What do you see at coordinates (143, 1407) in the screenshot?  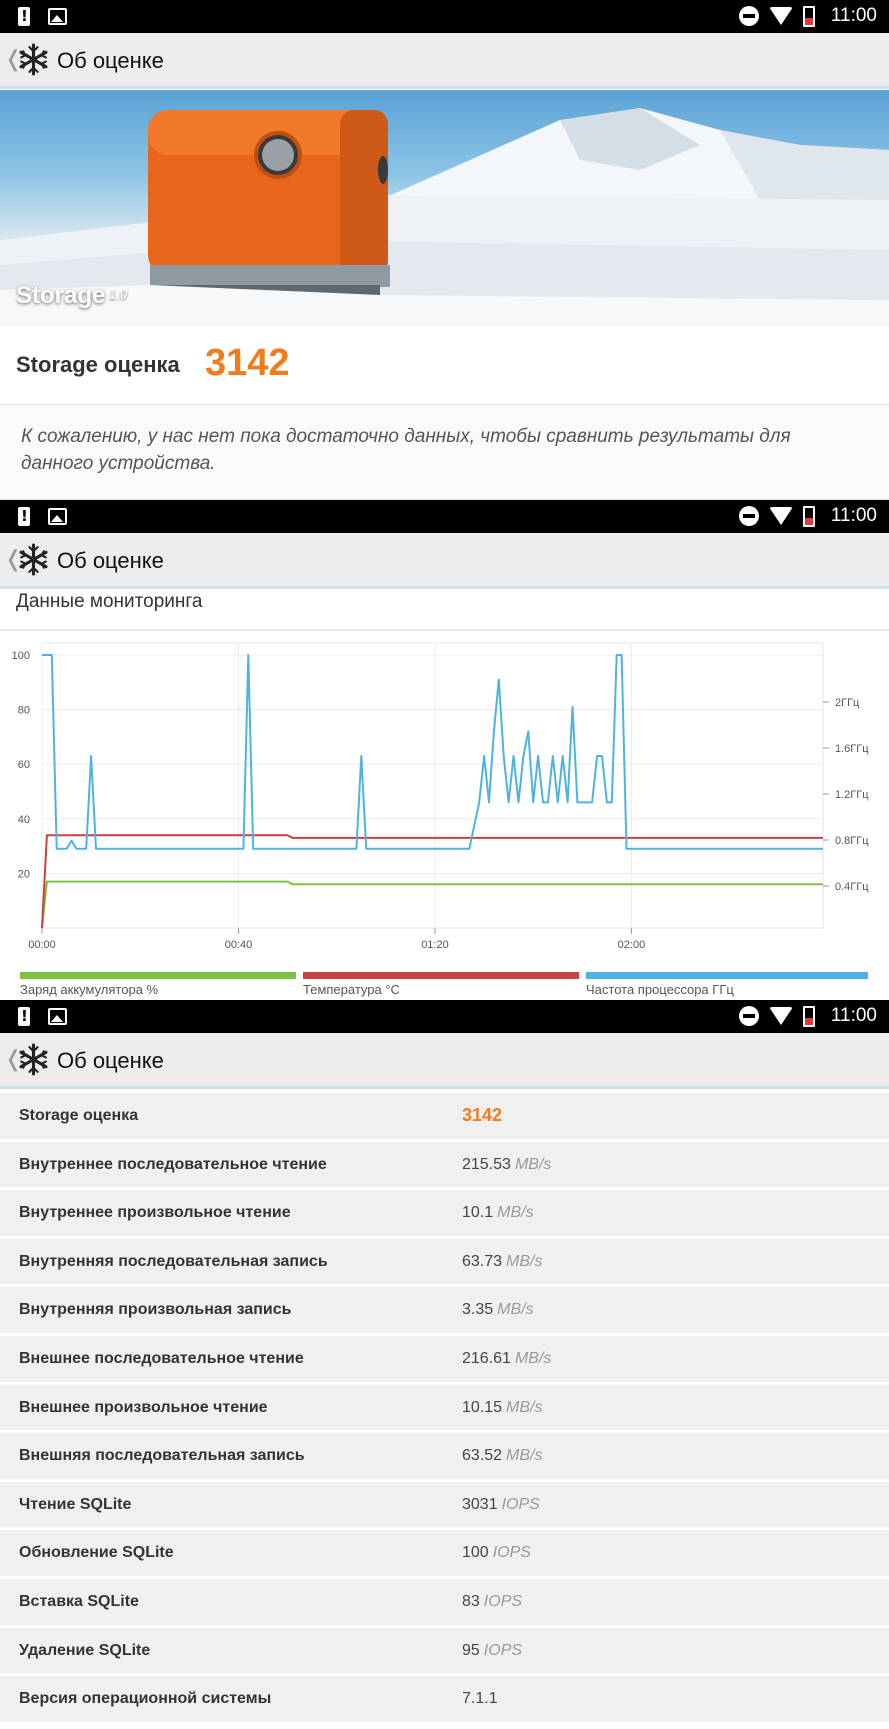 I see `detail-label: Внешнее произвольное чтение` at bounding box center [143, 1407].